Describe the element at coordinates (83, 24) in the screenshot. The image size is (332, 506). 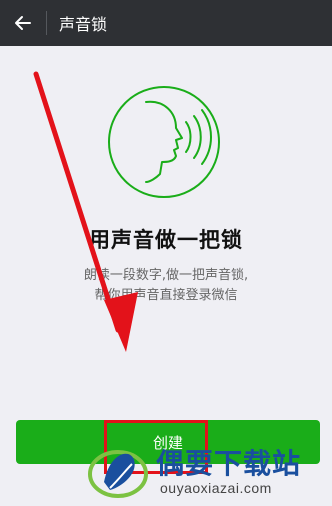
I see `page-title: 声音锁` at that location.